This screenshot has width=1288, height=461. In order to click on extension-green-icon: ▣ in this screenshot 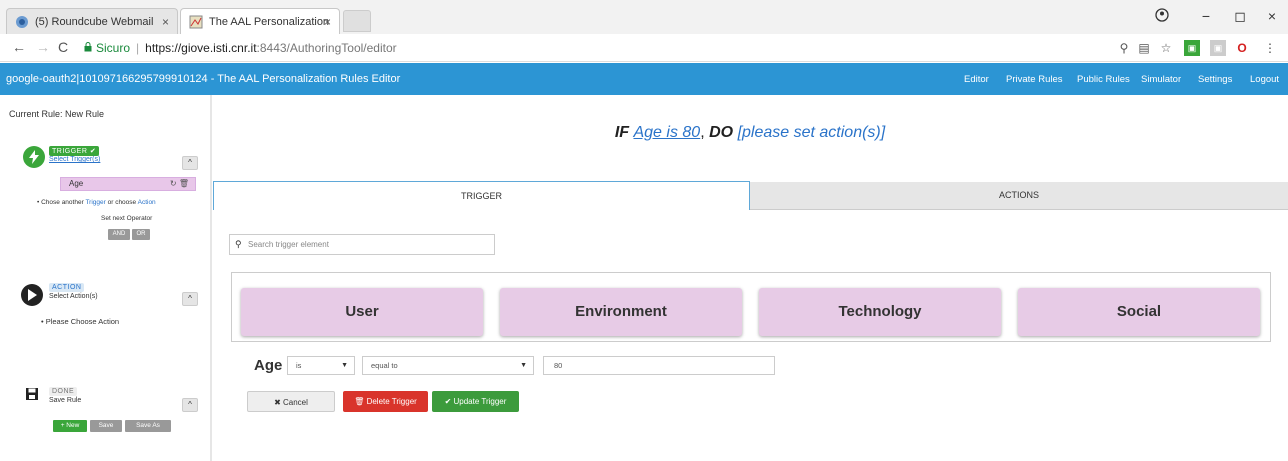, I will do `click(1192, 48)`.